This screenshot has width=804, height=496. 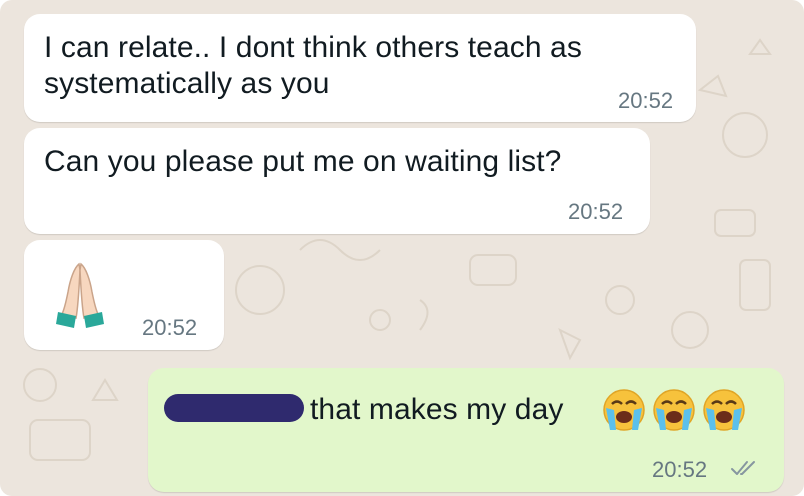 I want to click on message-text: that makes my day, so click(x=437, y=409).